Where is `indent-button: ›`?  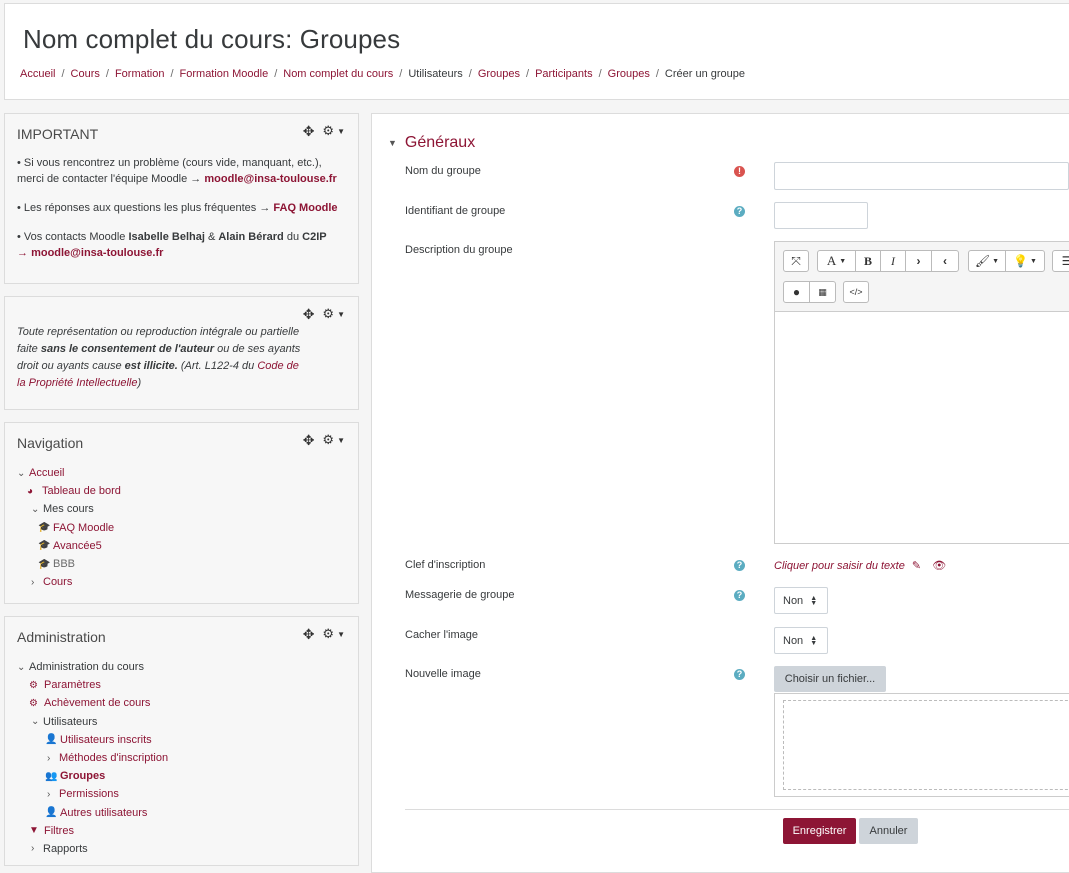
indent-button: › is located at coordinates (919, 261).